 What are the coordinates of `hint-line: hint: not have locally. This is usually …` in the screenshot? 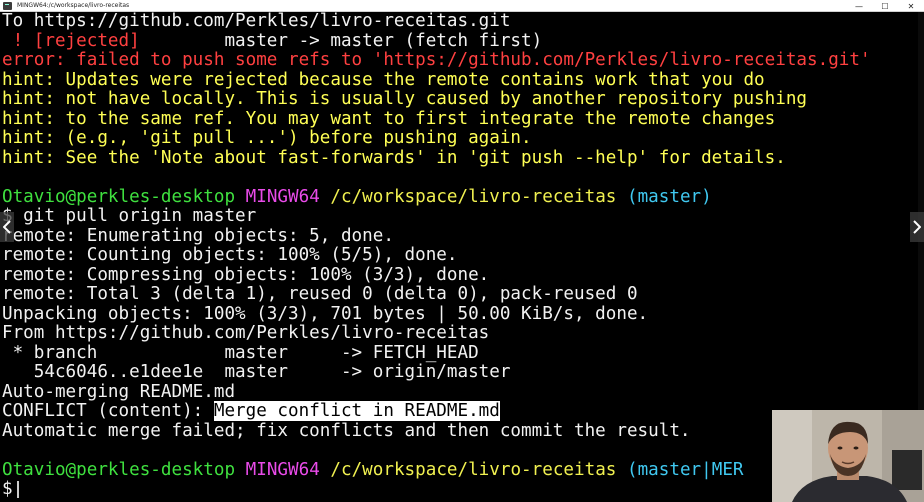 It's located at (405, 99).